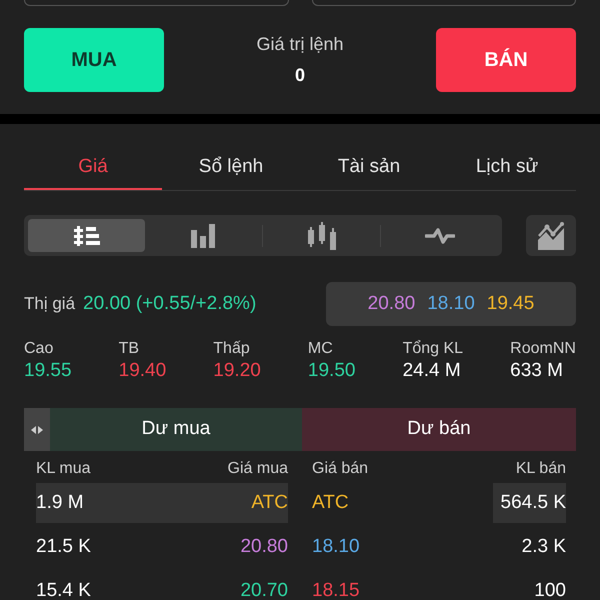 The width and height of the screenshot is (600, 600). What do you see at coordinates (169, 304) in the screenshot?
I see `market-price-value: 20.00 (+0.55/+2.8%)` at bounding box center [169, 304].